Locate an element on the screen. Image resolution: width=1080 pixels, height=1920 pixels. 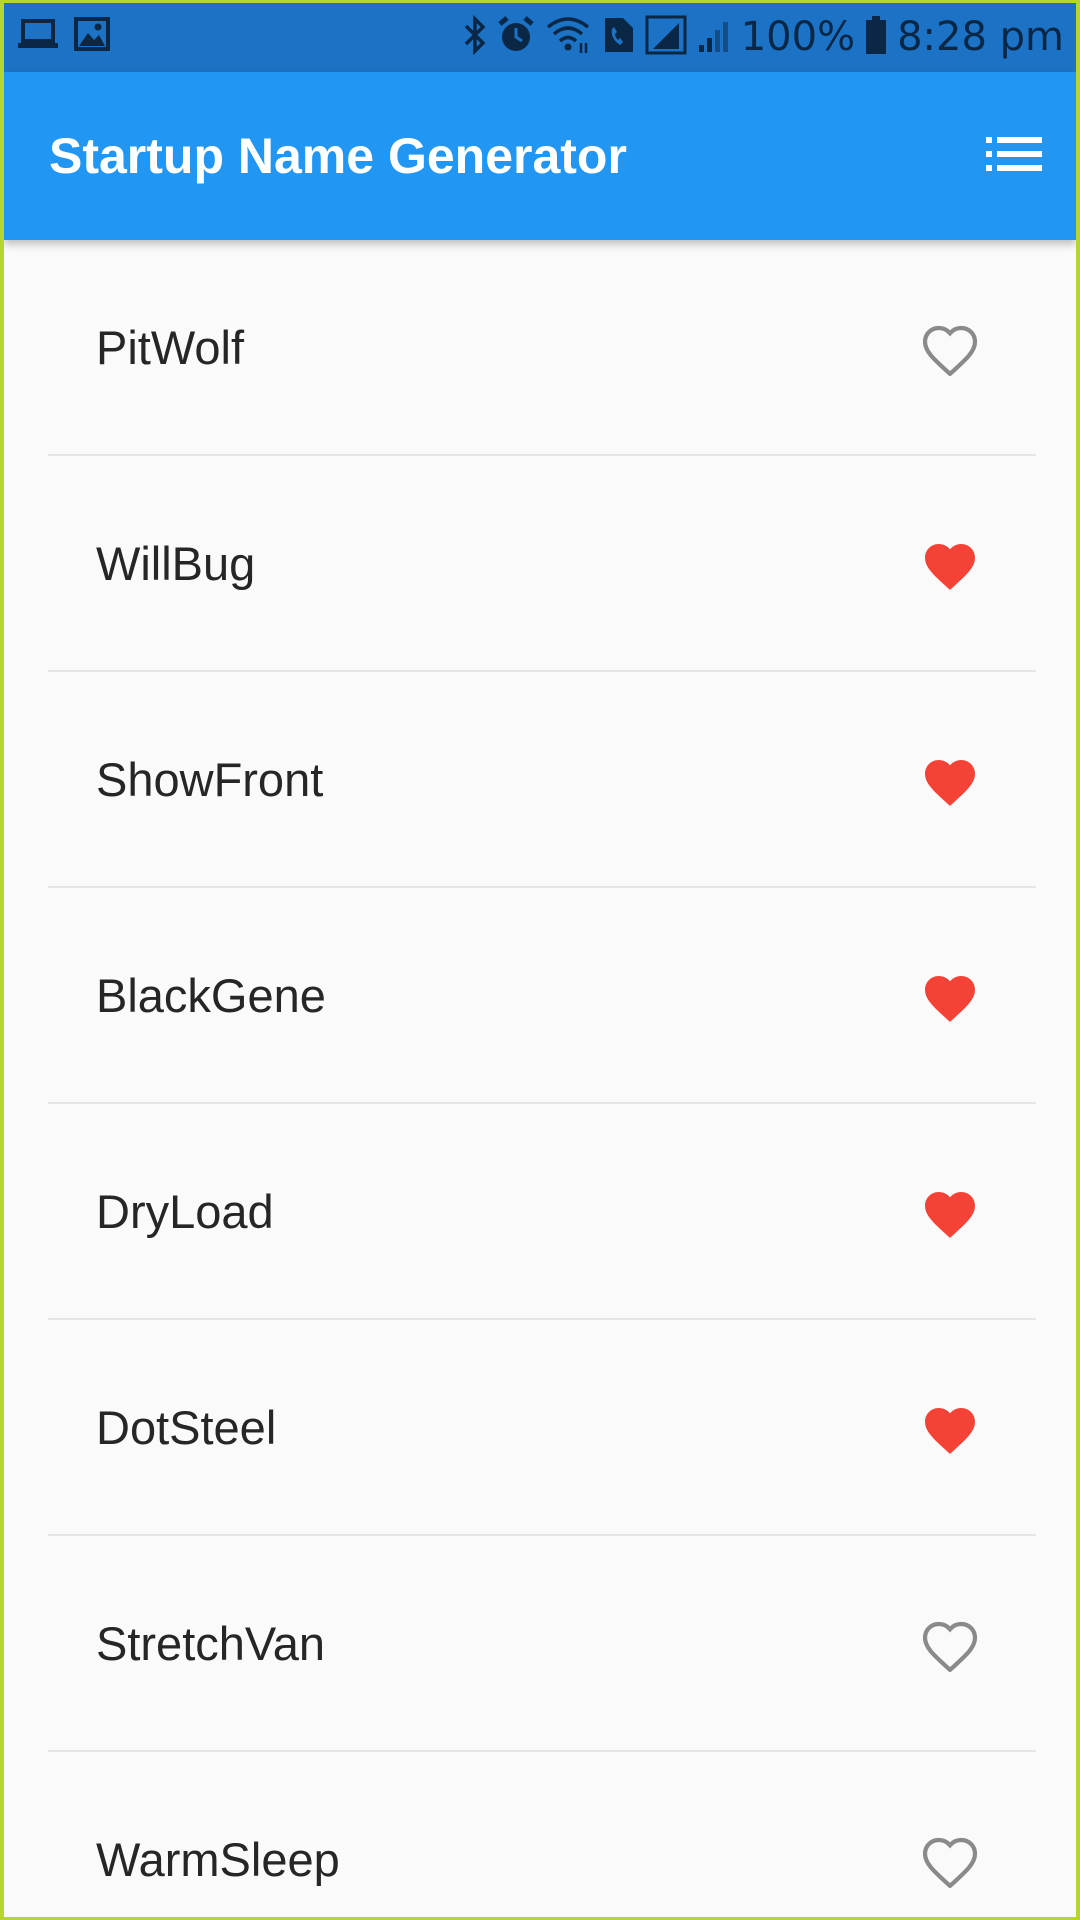
wifi-calling-icon is located at coordinates (618, 37).